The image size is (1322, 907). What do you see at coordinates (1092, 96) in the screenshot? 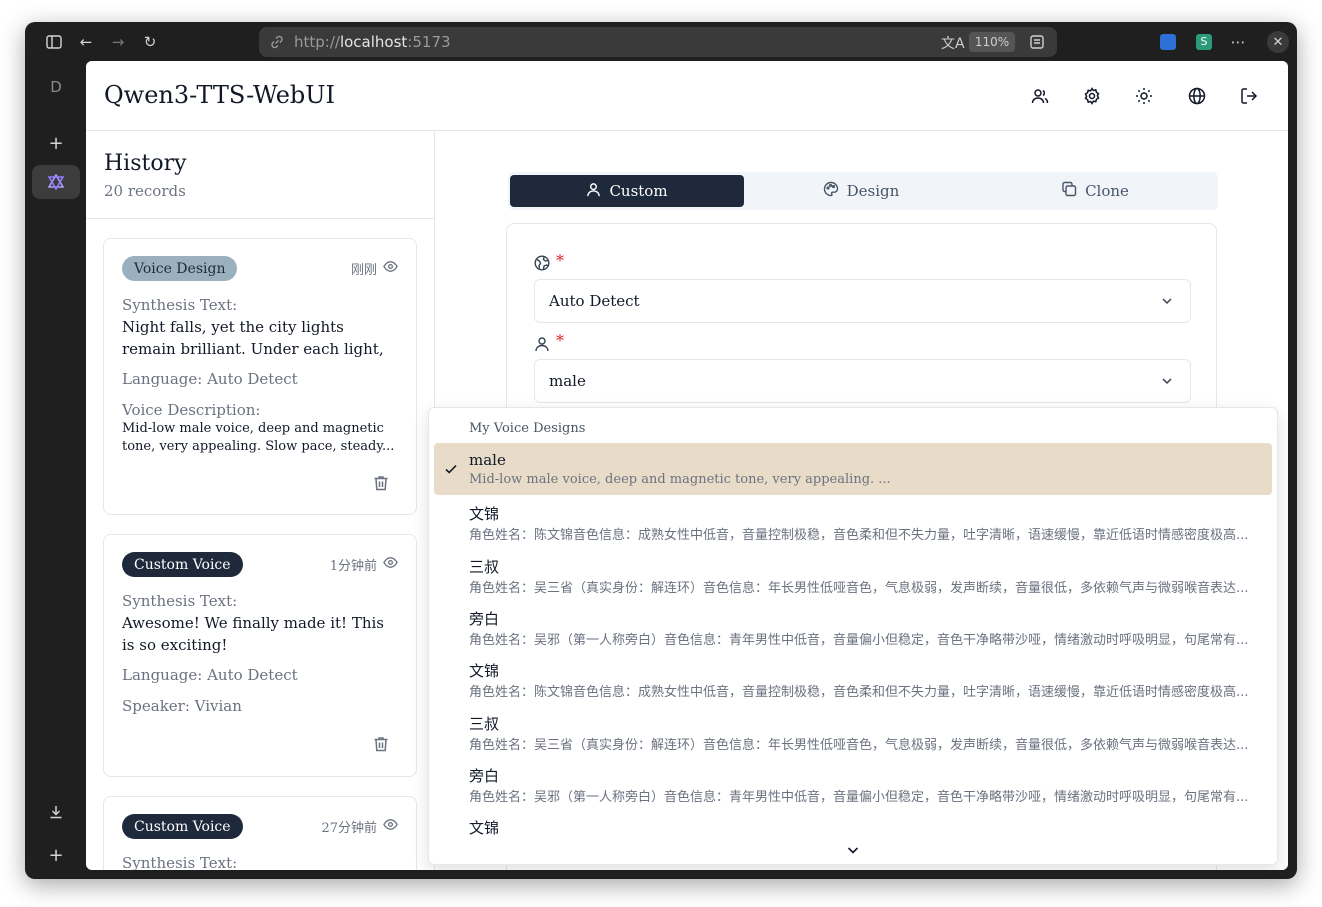
I see `settings-icon` at bounding box center [1092, 96].